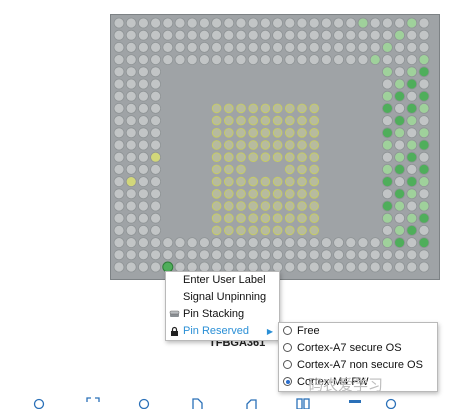  What do you see at coordinates (355, 402) in the screenshot?
I see `grid-icon` at bounding box center [355, 402].